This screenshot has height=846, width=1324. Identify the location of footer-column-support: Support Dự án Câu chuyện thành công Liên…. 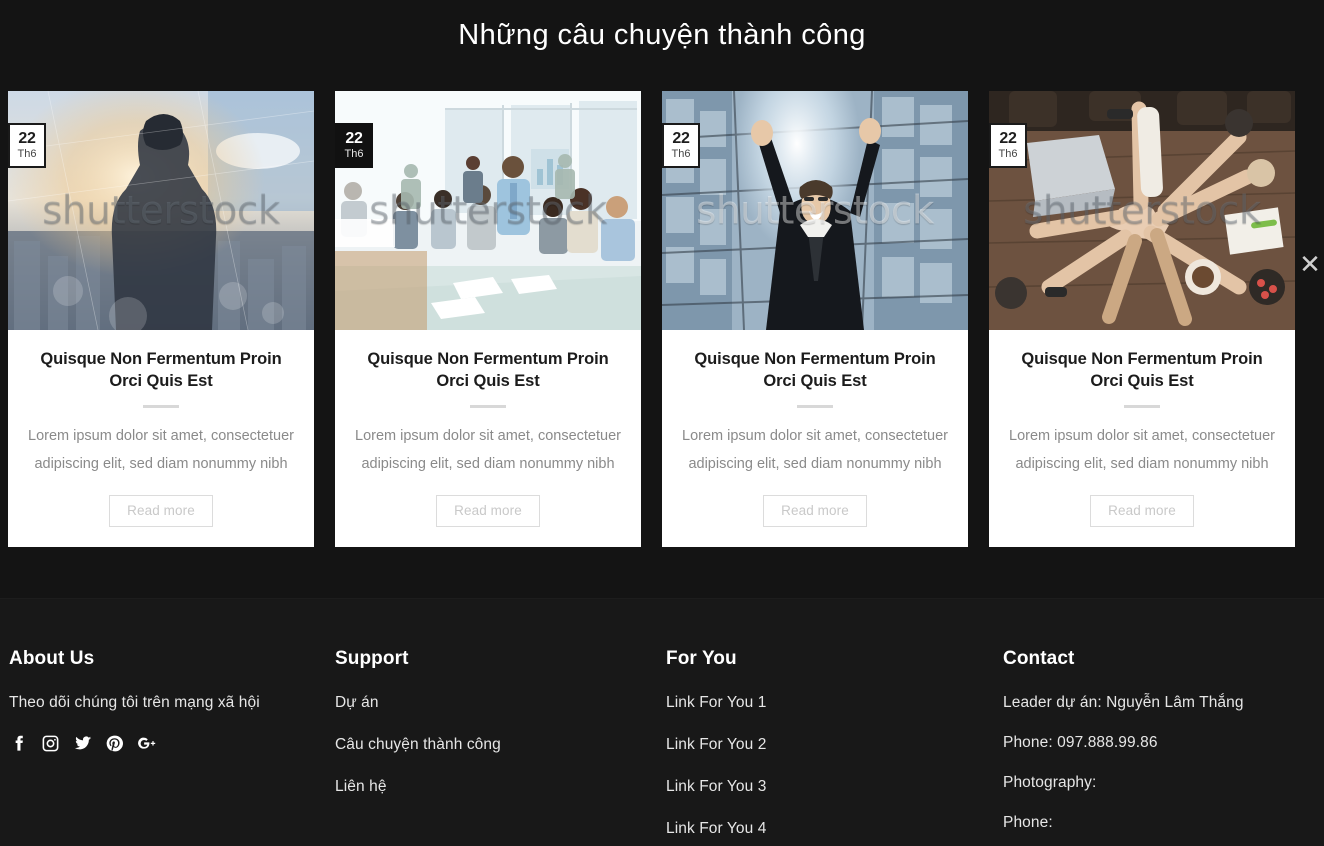
(496, 747).